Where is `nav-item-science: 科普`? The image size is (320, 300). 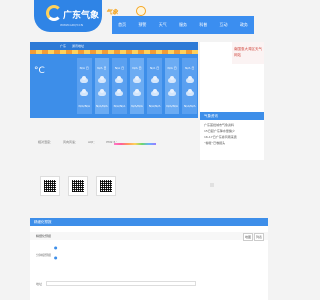
nav-item-science: 科普 is located at coordinates (203, 25).